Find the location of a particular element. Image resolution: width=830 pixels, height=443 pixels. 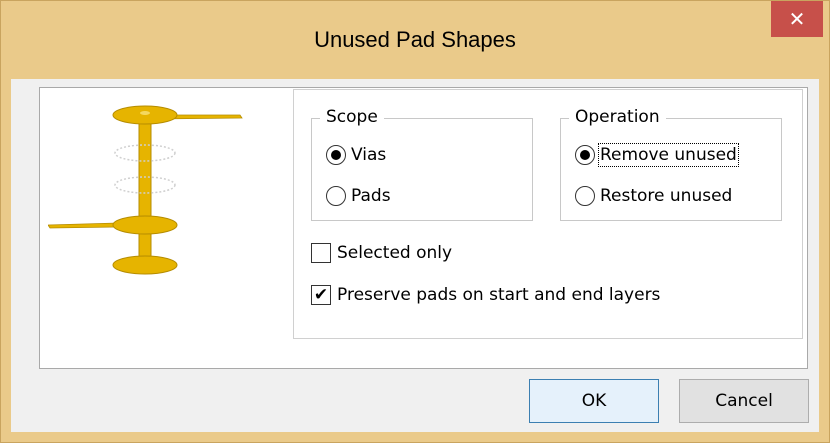

radio-restore-unused-label: Restore unused is located at coordinates (666, 196).